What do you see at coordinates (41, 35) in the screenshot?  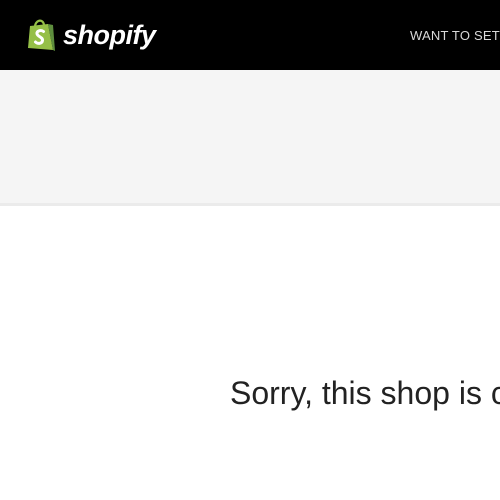 I see `shopping-bag-icon` at bounding box center [41, 35].